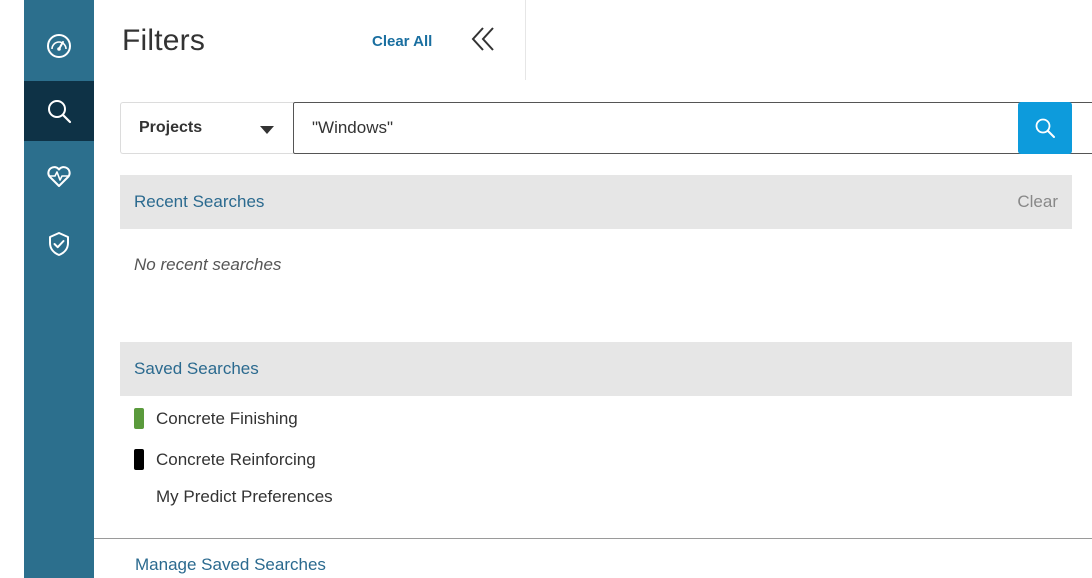 Image resolution: width=1092 pixels, height=578 pixels. Describe the element at coordinates (593, 538) in the screenshot. I see `footer-divider` at that location.